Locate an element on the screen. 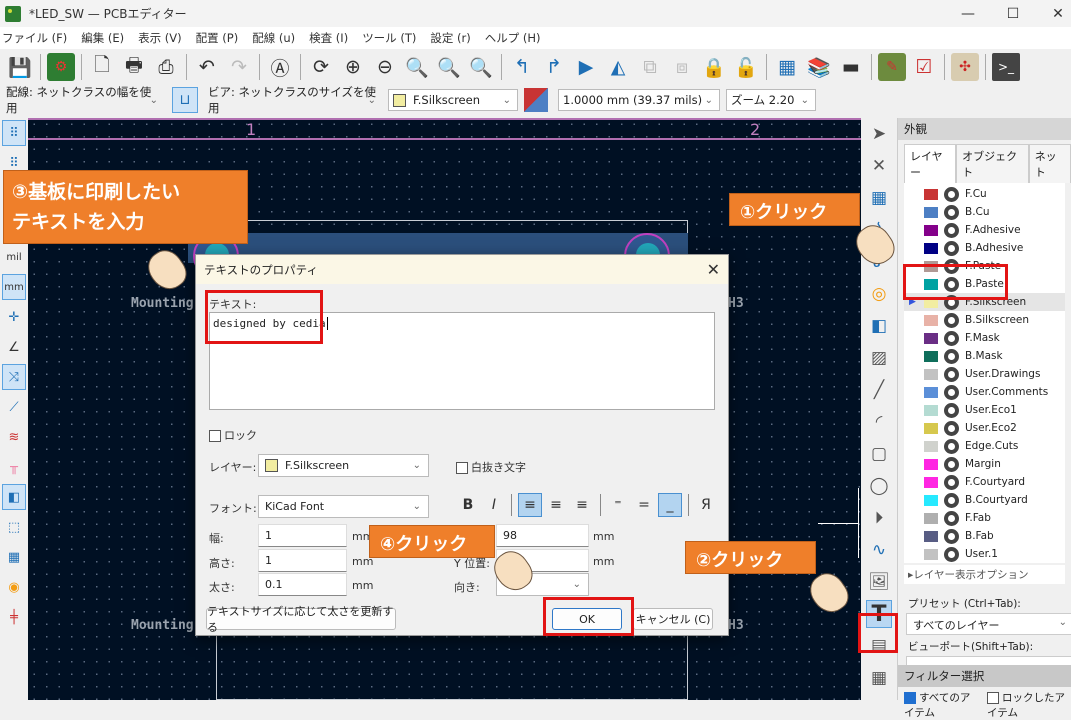 The height and width of the screenshot is (720, 1071). undo-icon: ↶ is located at coordinates (207, 67).